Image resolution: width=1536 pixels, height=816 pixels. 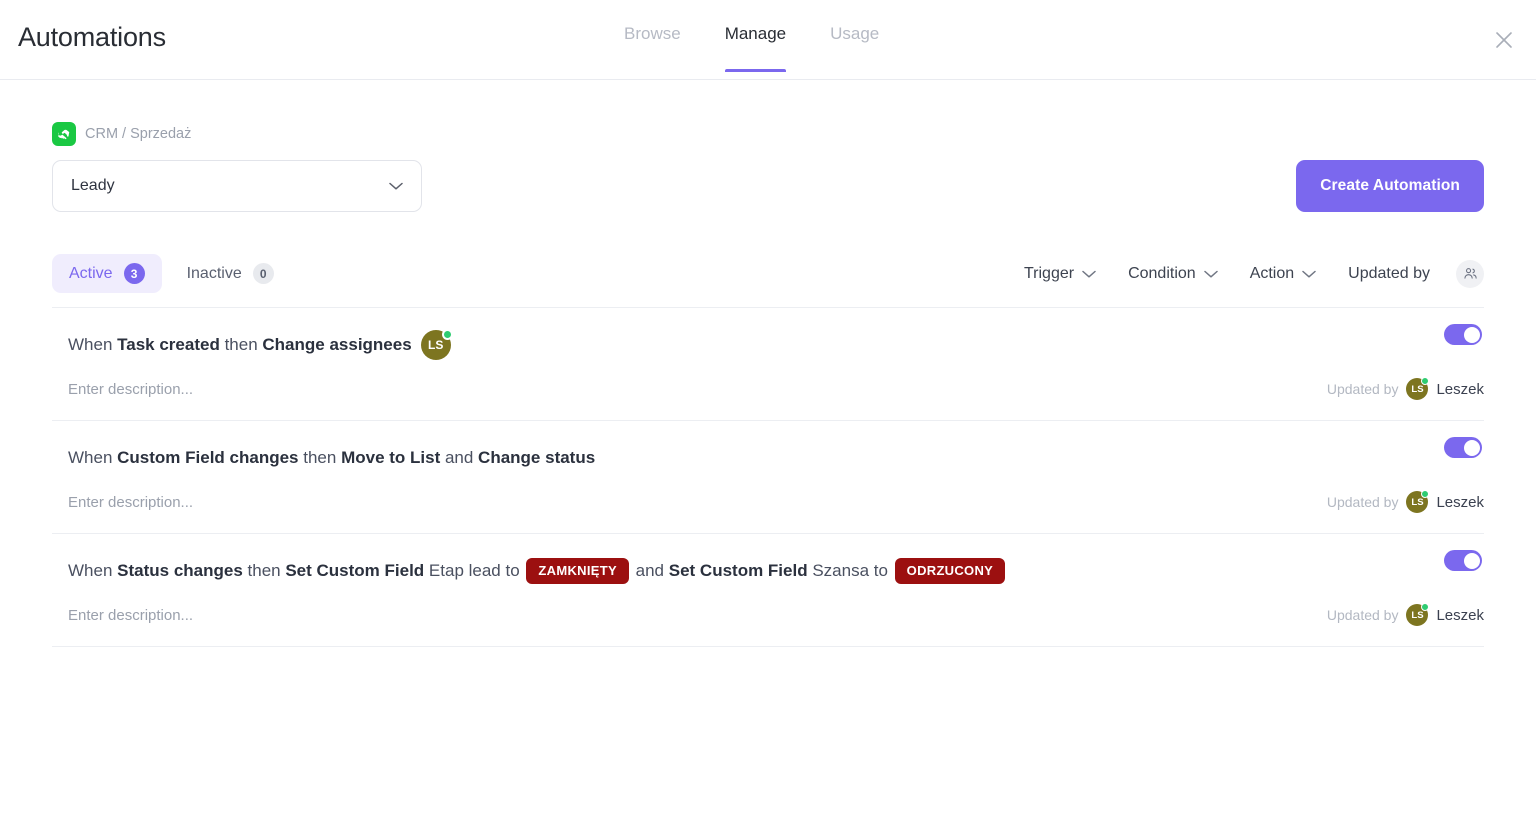 I want to click on list-select: Leady, so click(x=237, y=186).